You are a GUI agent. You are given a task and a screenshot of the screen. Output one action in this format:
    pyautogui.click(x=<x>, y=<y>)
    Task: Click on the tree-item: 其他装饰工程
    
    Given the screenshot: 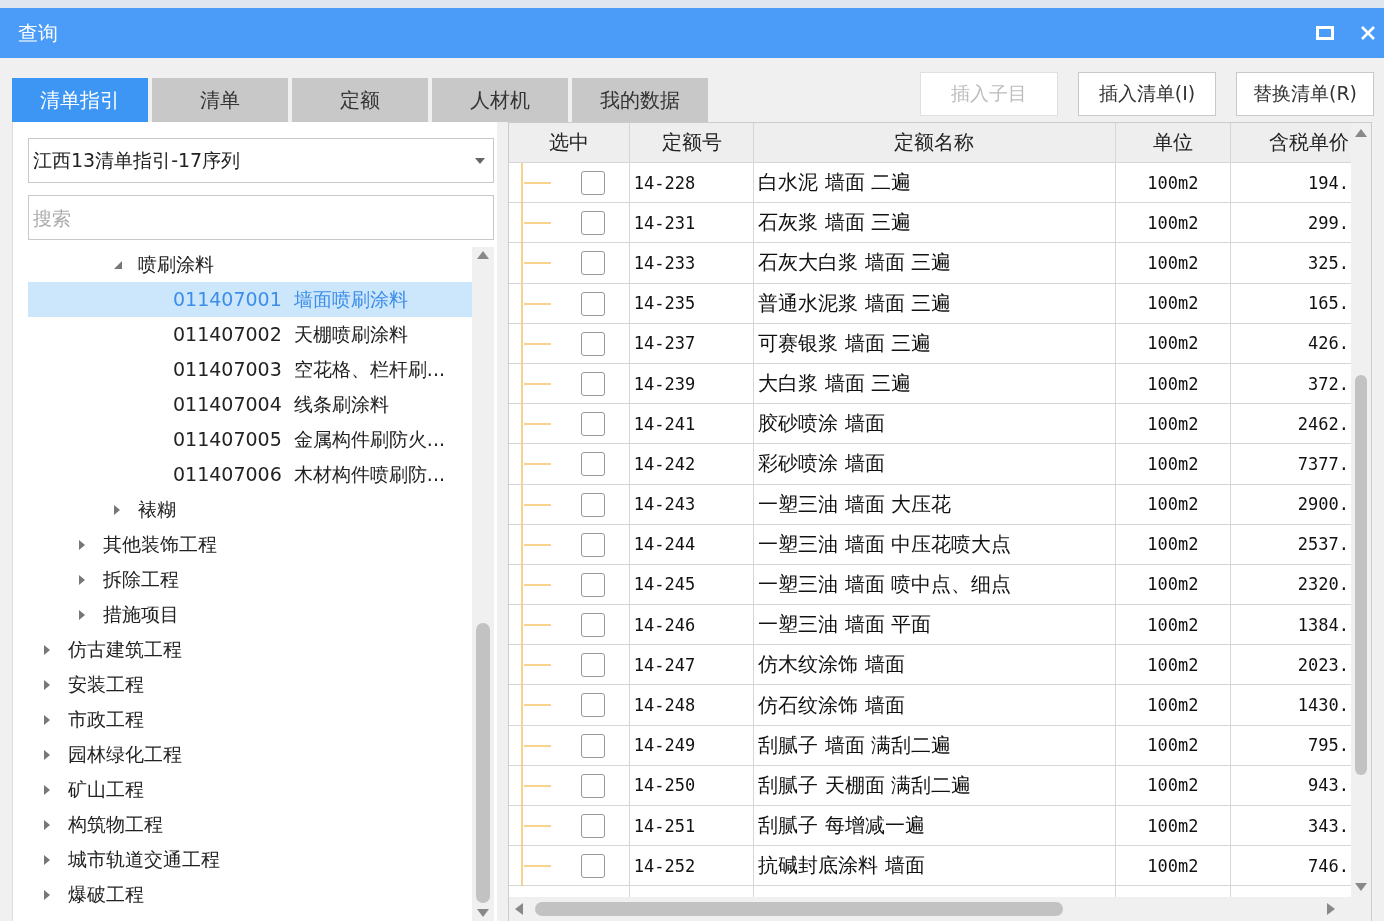 What is the action you would take?
    pyautogui.click(x=250, y=544)
    